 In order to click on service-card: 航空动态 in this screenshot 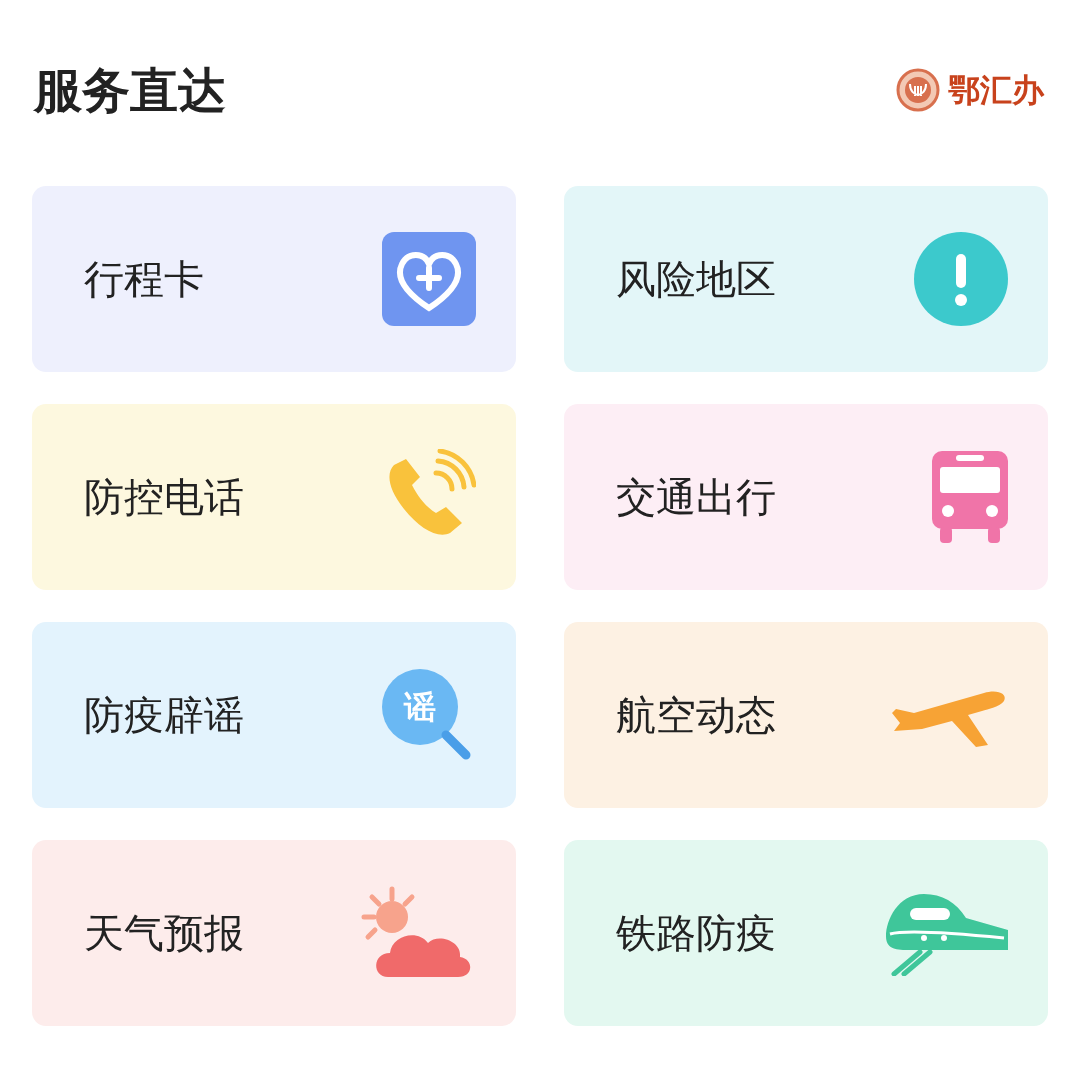, I will do `click(806, 715)`.